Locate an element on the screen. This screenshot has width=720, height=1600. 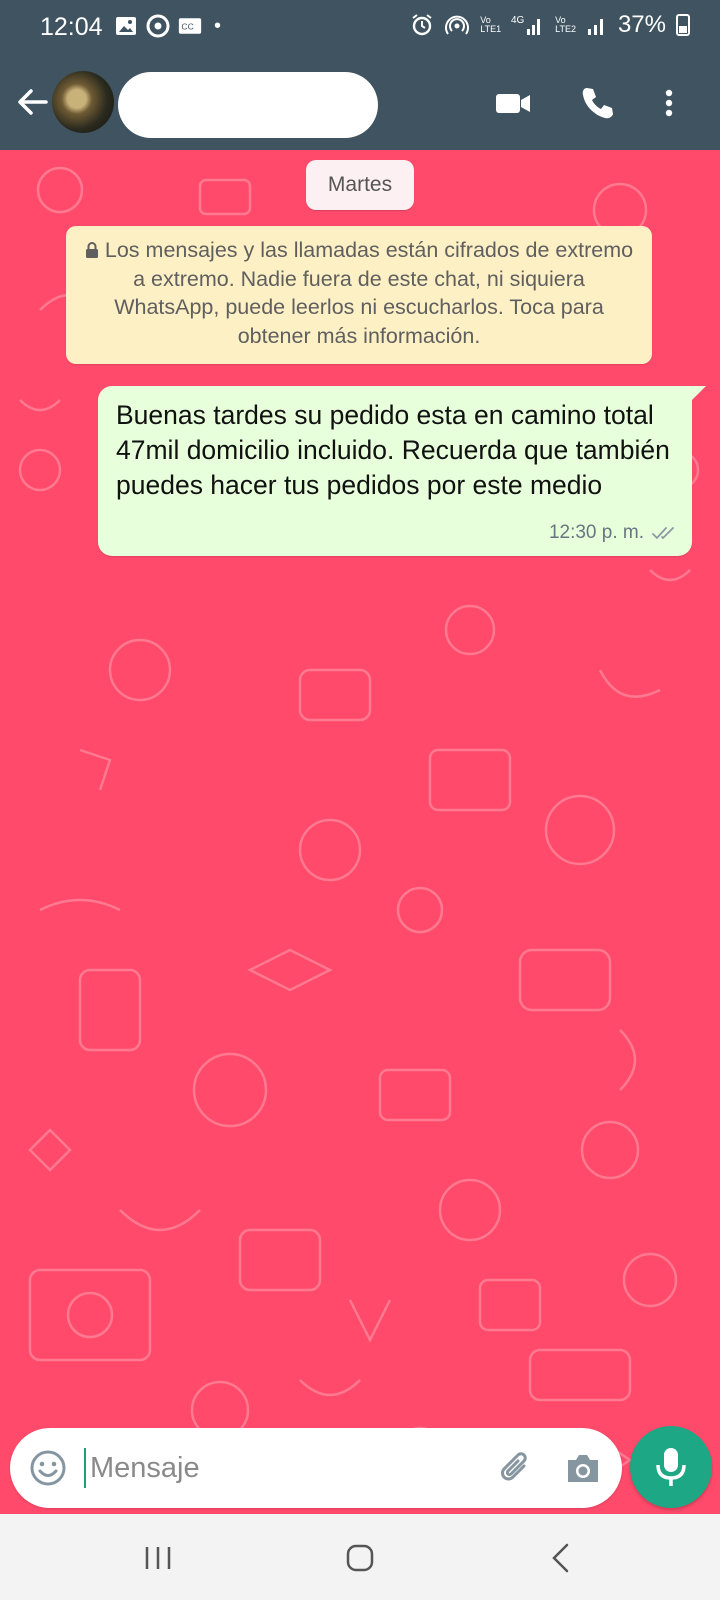
chat-app-bar is located at coordinates (360, 102).